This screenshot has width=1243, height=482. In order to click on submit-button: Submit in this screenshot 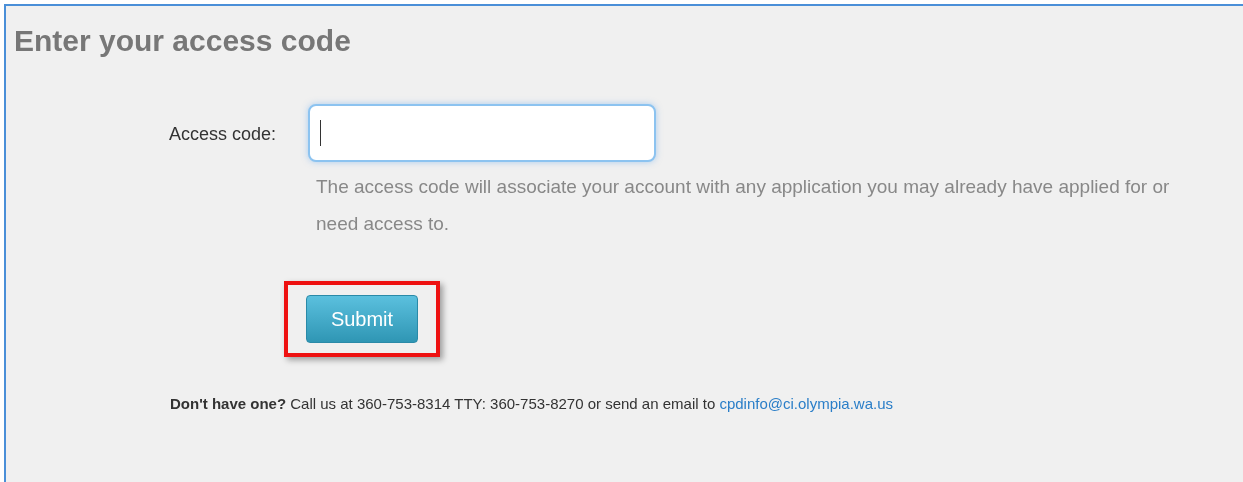, I will do `click(362, 319)`.